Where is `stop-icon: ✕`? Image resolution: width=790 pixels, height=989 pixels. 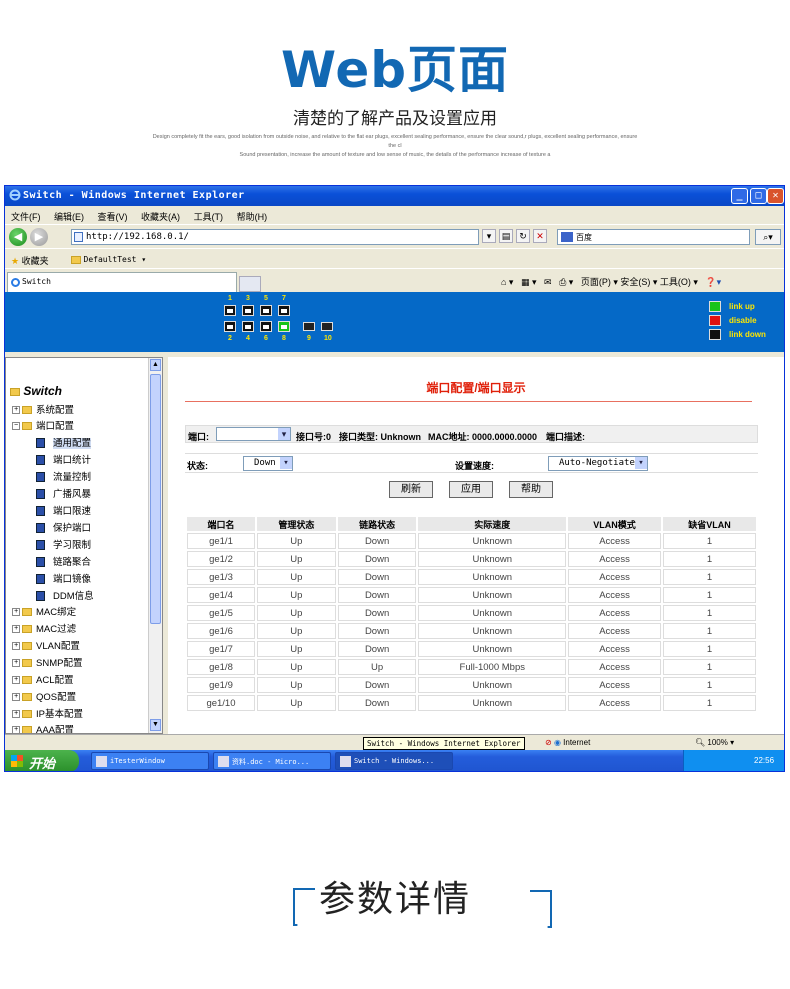
stop-icon: ✕ is located at coordinates (540, 236).